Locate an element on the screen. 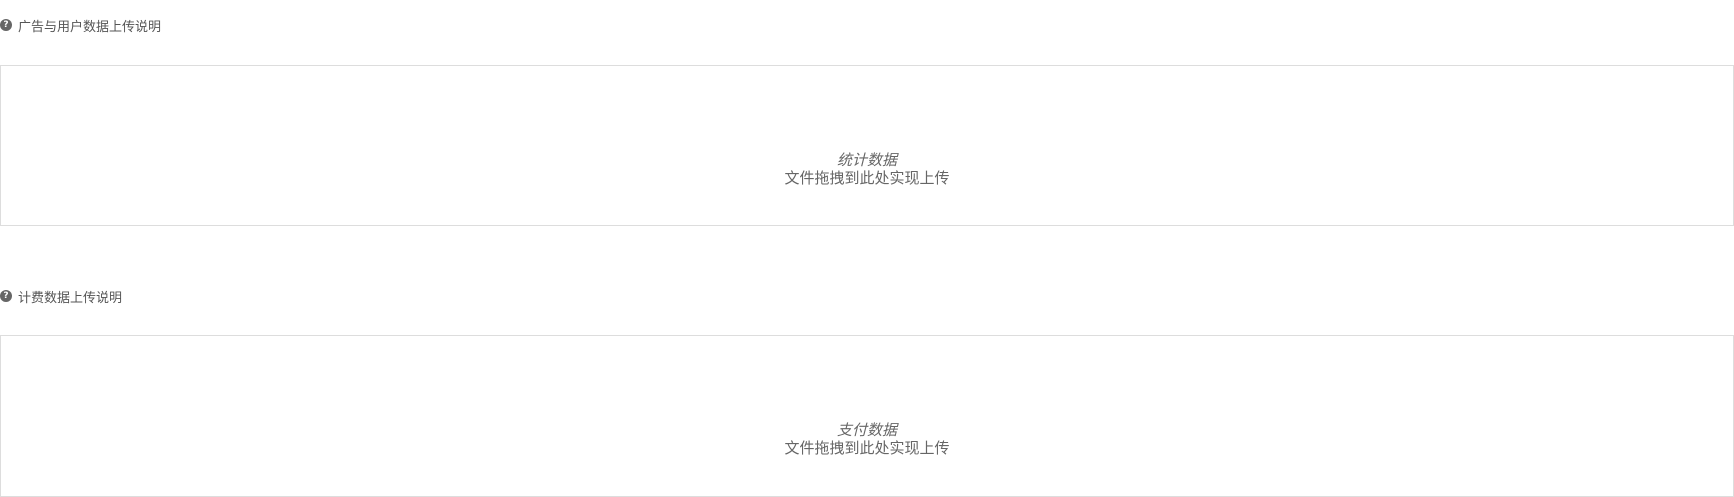 The width and height of the screenshot is (1734, 497). dropzone-title: 支付数据 is located at coordinates (866, 430).